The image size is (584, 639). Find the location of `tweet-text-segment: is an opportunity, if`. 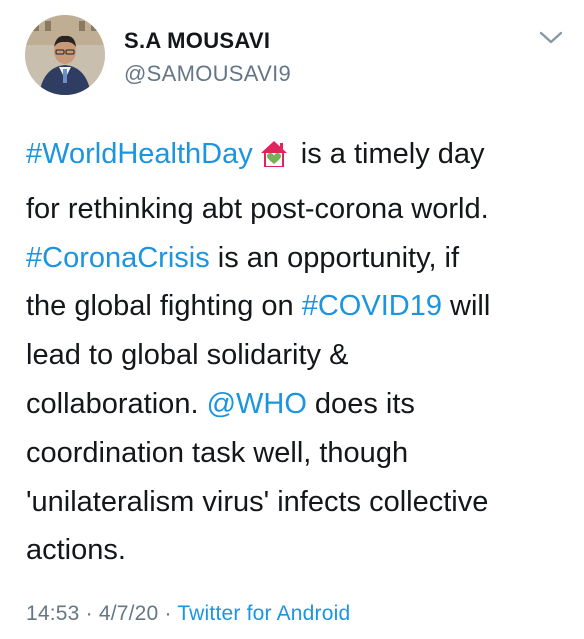

tweet-text-segment: is an opportunity, if is located at coordinates (334, 257).